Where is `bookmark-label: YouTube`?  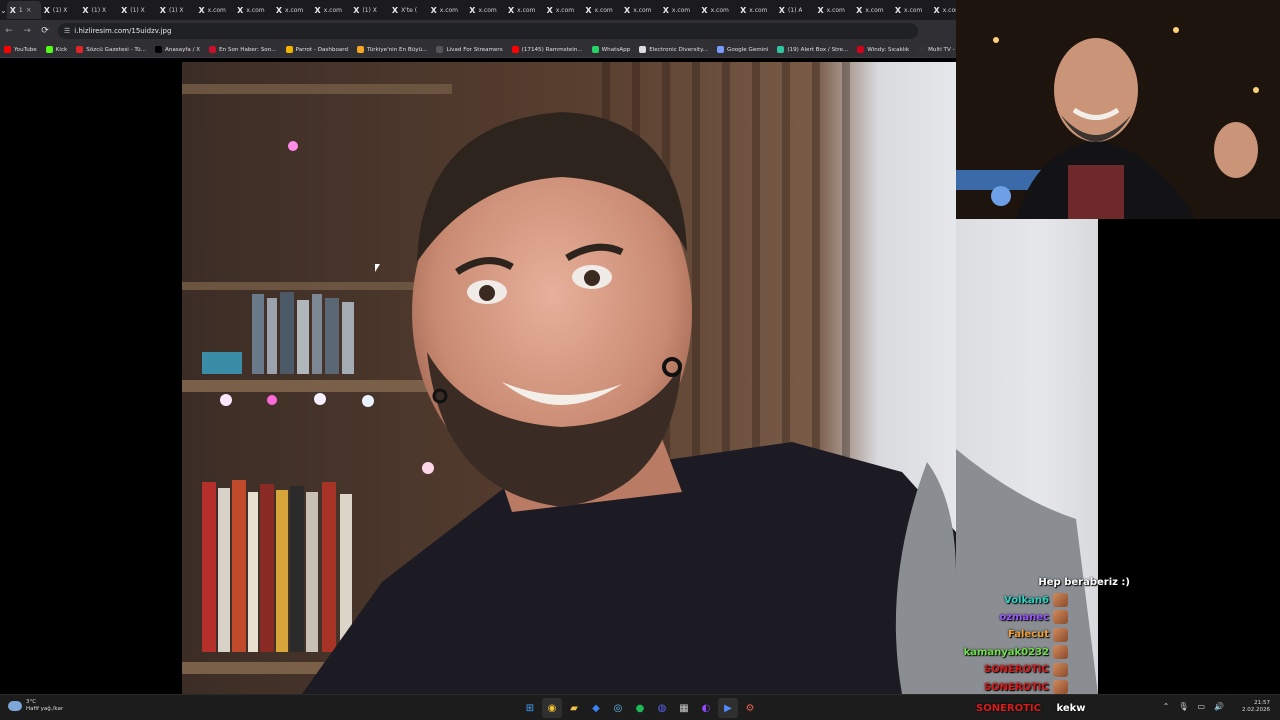 bookmark-label: YouTube is located at coordinates (25, 49).